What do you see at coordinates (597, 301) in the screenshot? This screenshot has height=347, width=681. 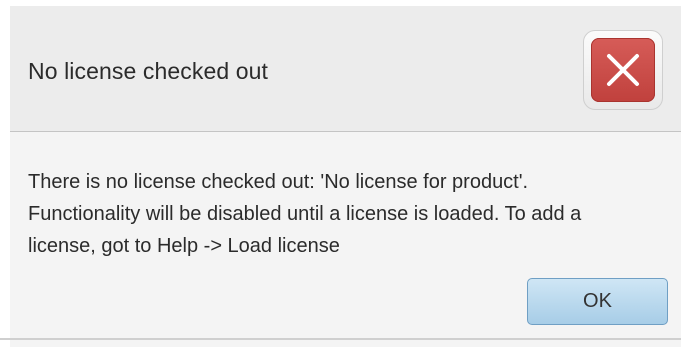 I see `ok-button: OK` at bounding box center [597, 301].